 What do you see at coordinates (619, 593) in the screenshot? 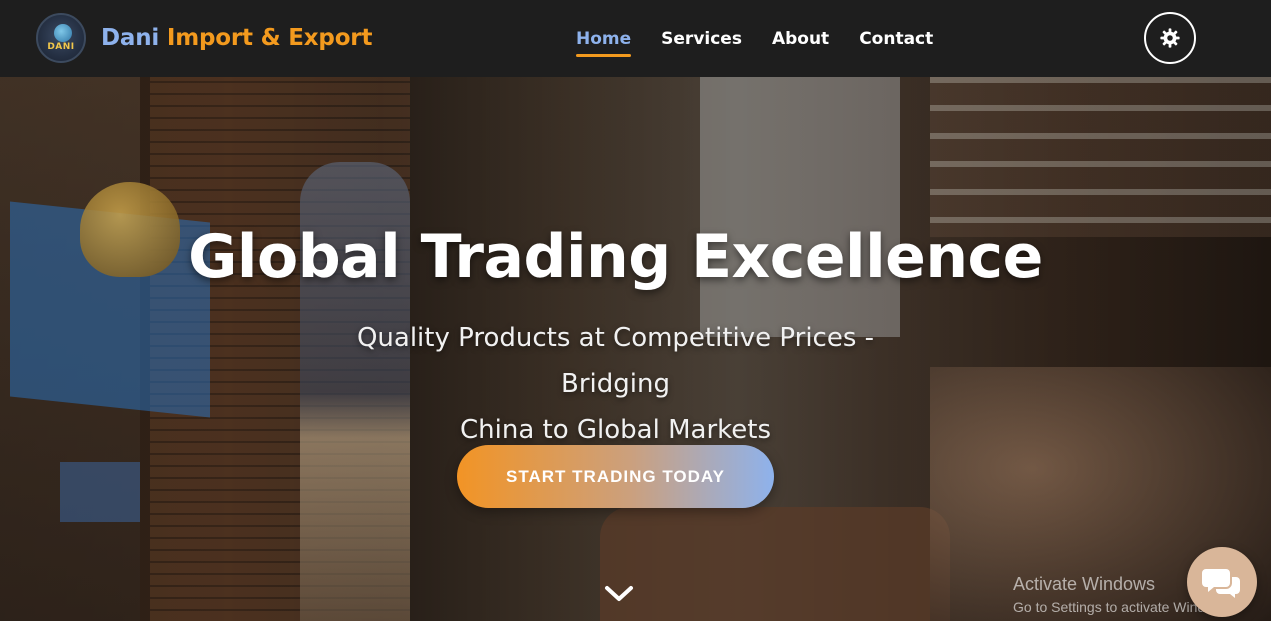
I see `chevron-down-icon` at bounding box center [619, 593].